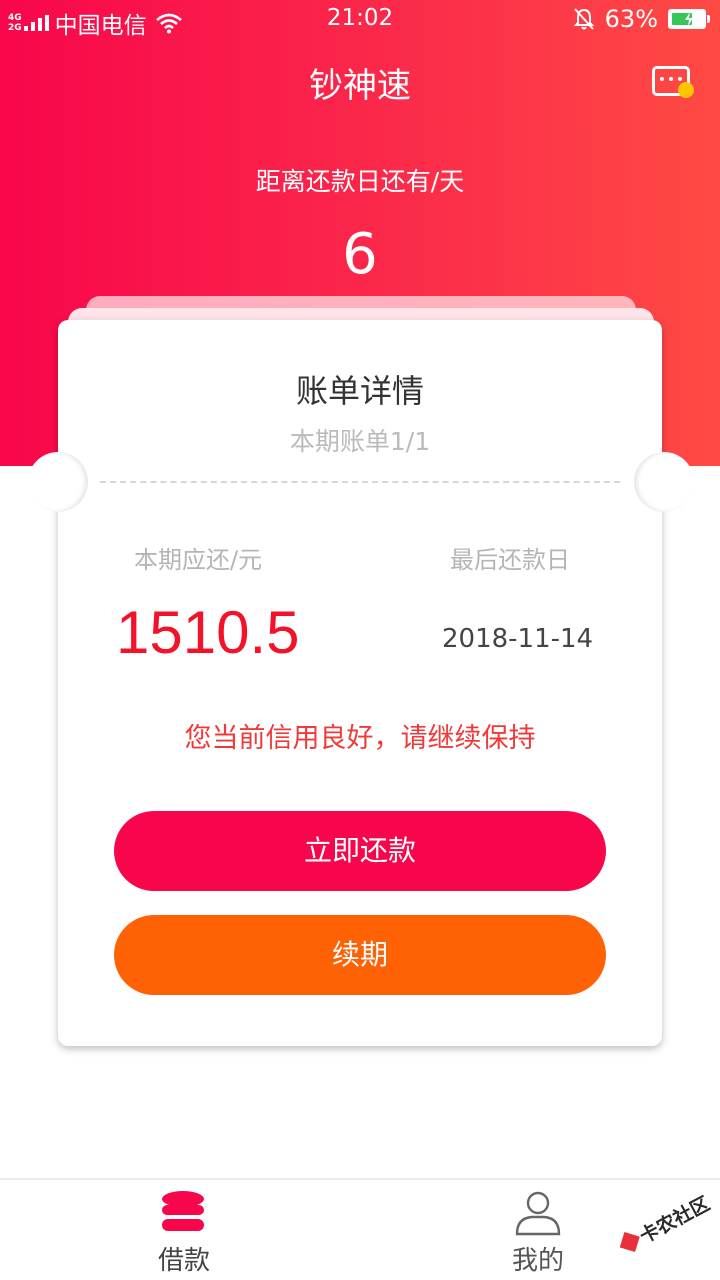  What do you see at coordinates (664, 482) in the screenshot?
I see `ticket-notch-right` at bounding box center [664, 482].